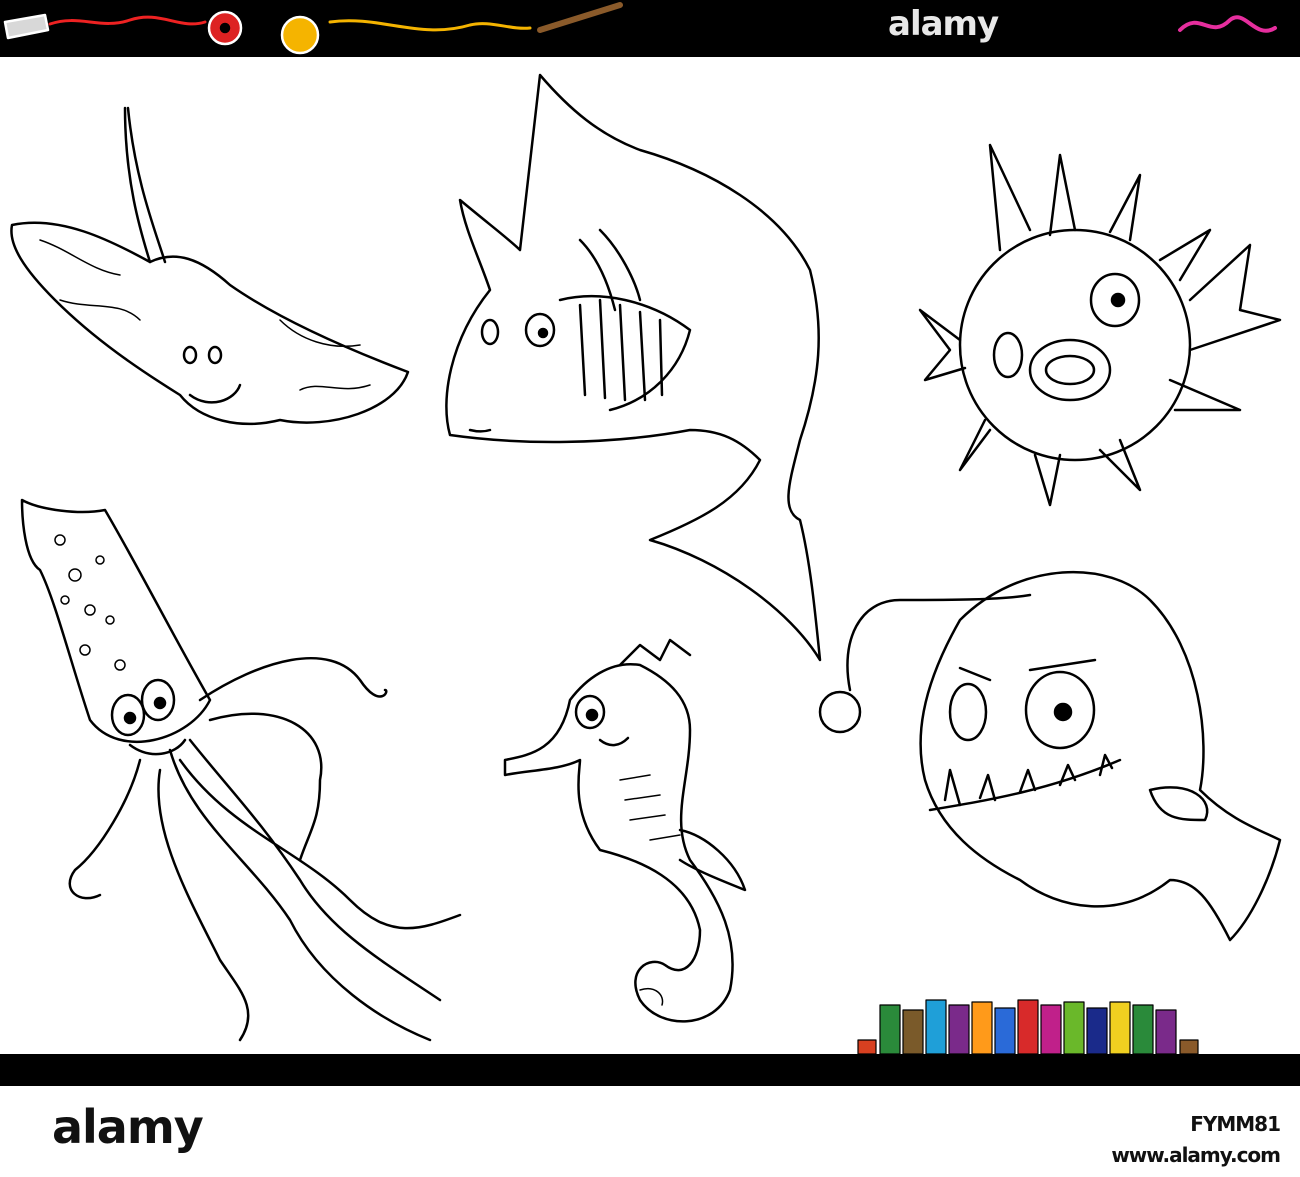 This screenshot has width=1300, height=1177. I want to click on shark-illustration, so click(633, 367).